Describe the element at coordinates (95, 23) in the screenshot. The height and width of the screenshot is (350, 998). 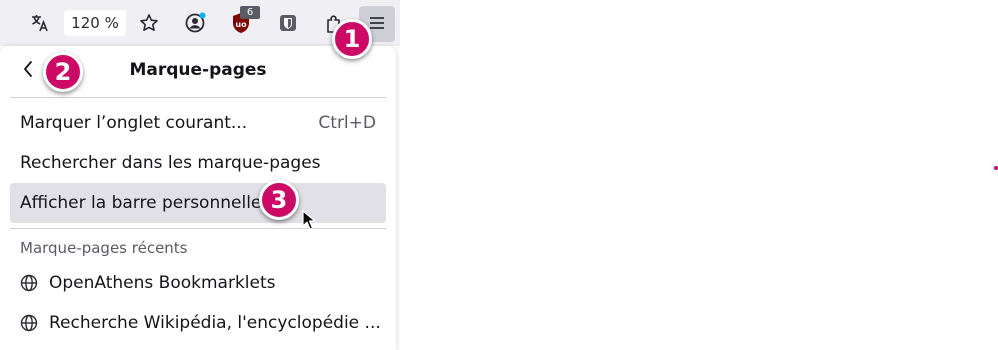
I see `zoom-level-button: 120 %` at that location.